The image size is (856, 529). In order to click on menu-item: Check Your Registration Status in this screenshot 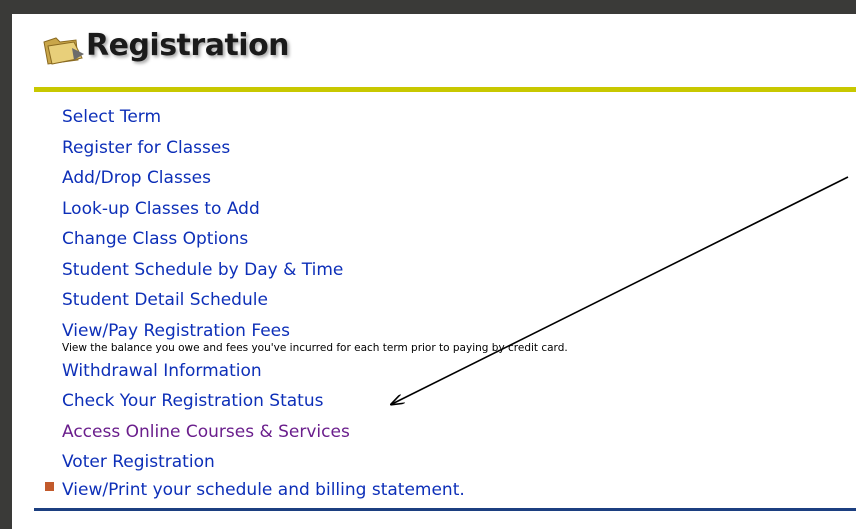, I will do `click(457, 401)`.